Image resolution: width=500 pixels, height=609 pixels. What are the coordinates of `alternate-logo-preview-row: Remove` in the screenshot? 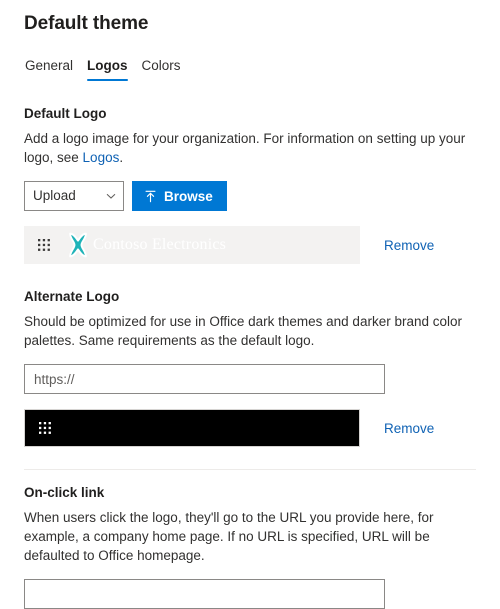 It's located at (250, 428).